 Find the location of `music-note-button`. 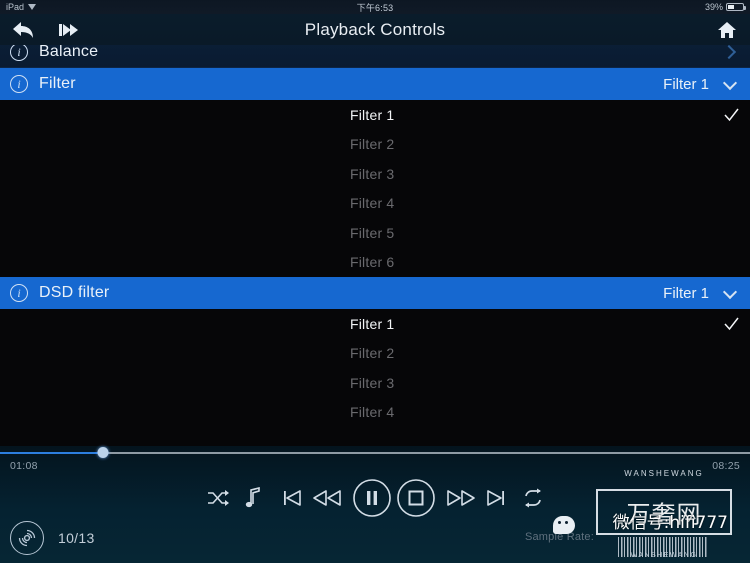

music-note-button is located at coordinates (253, 498).